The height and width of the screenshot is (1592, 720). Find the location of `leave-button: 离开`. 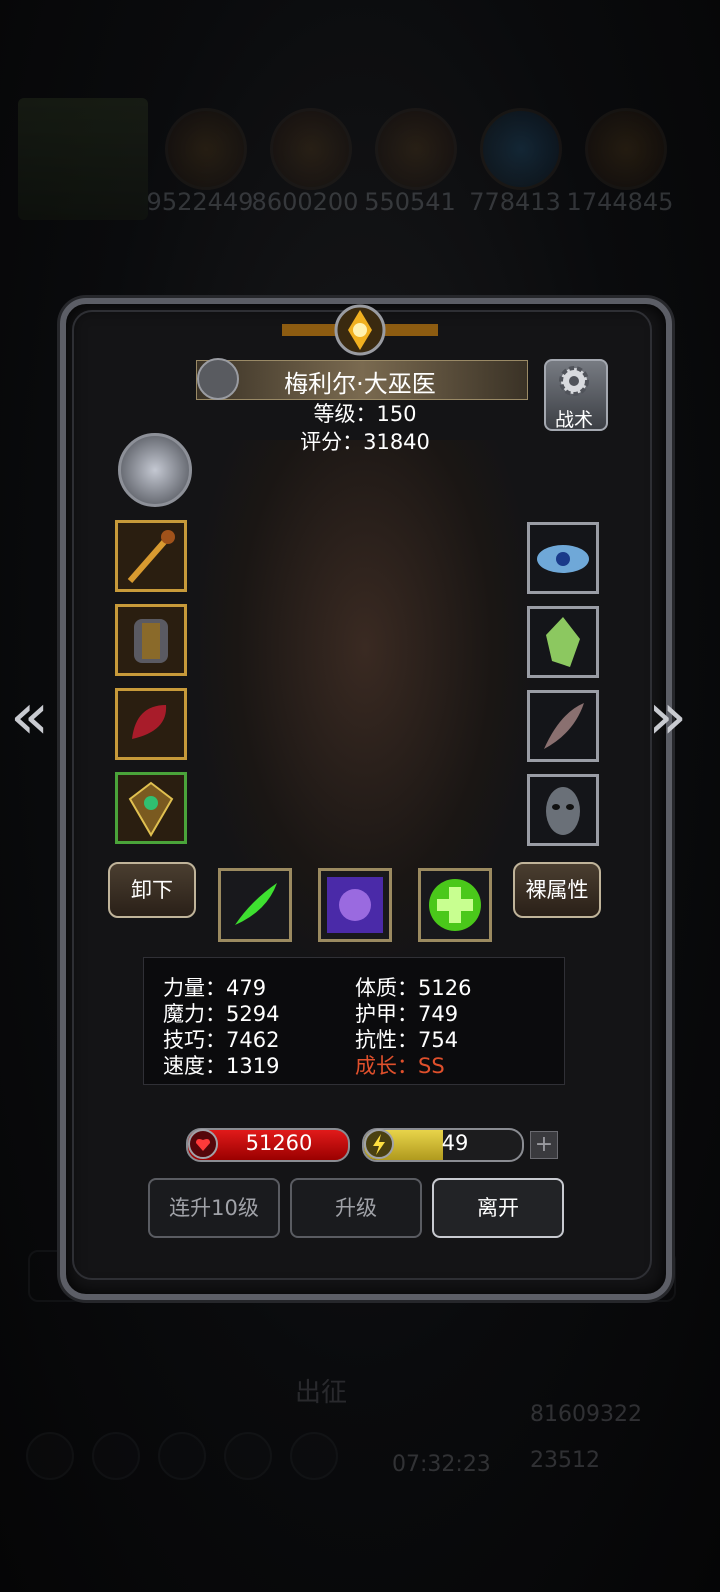

leave-button: 离开 is located at coordinates (498, 1208).